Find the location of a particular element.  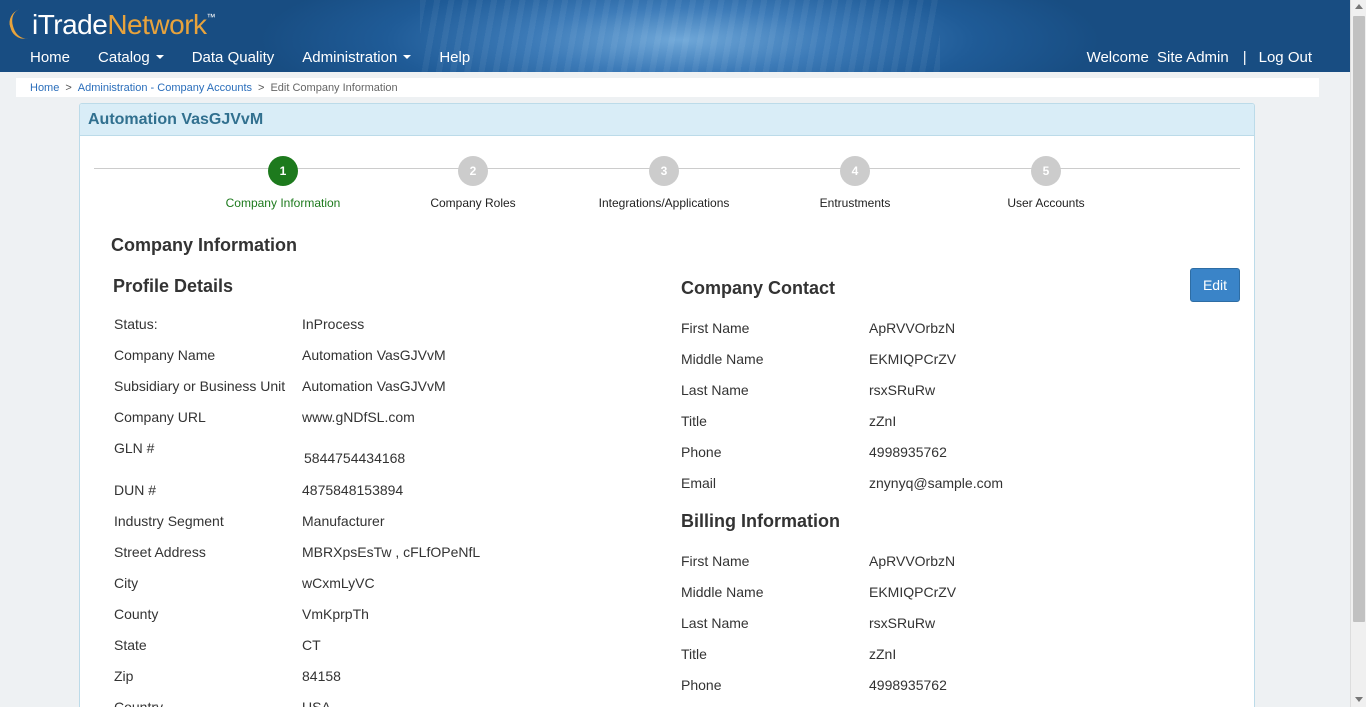

field-label: Zip is located at coordinates (124, 676).